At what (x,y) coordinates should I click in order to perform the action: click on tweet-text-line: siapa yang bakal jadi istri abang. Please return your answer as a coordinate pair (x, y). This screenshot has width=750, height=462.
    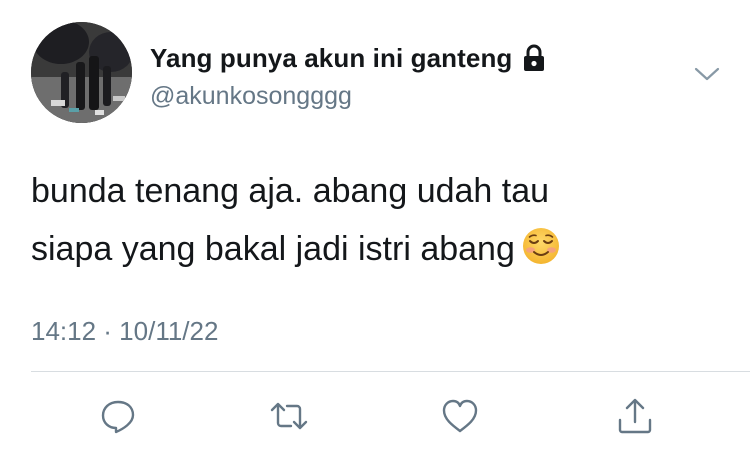
    Looking at the image, I should click on (376, 249).